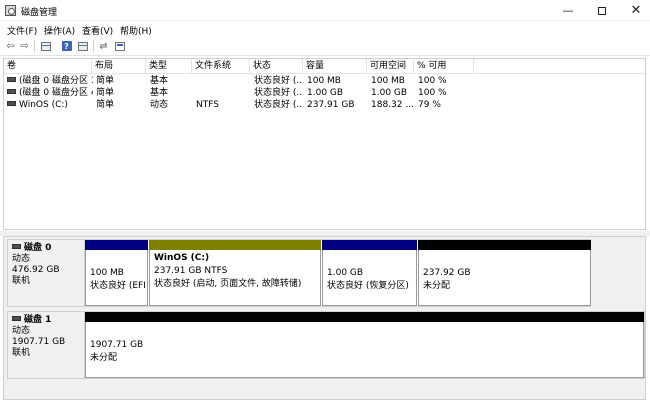 This screenshot has height=400, width=650. I want to click on disk-0-info: 磁盘 0 动态 476.92 GB 联机, so click(45, 273).